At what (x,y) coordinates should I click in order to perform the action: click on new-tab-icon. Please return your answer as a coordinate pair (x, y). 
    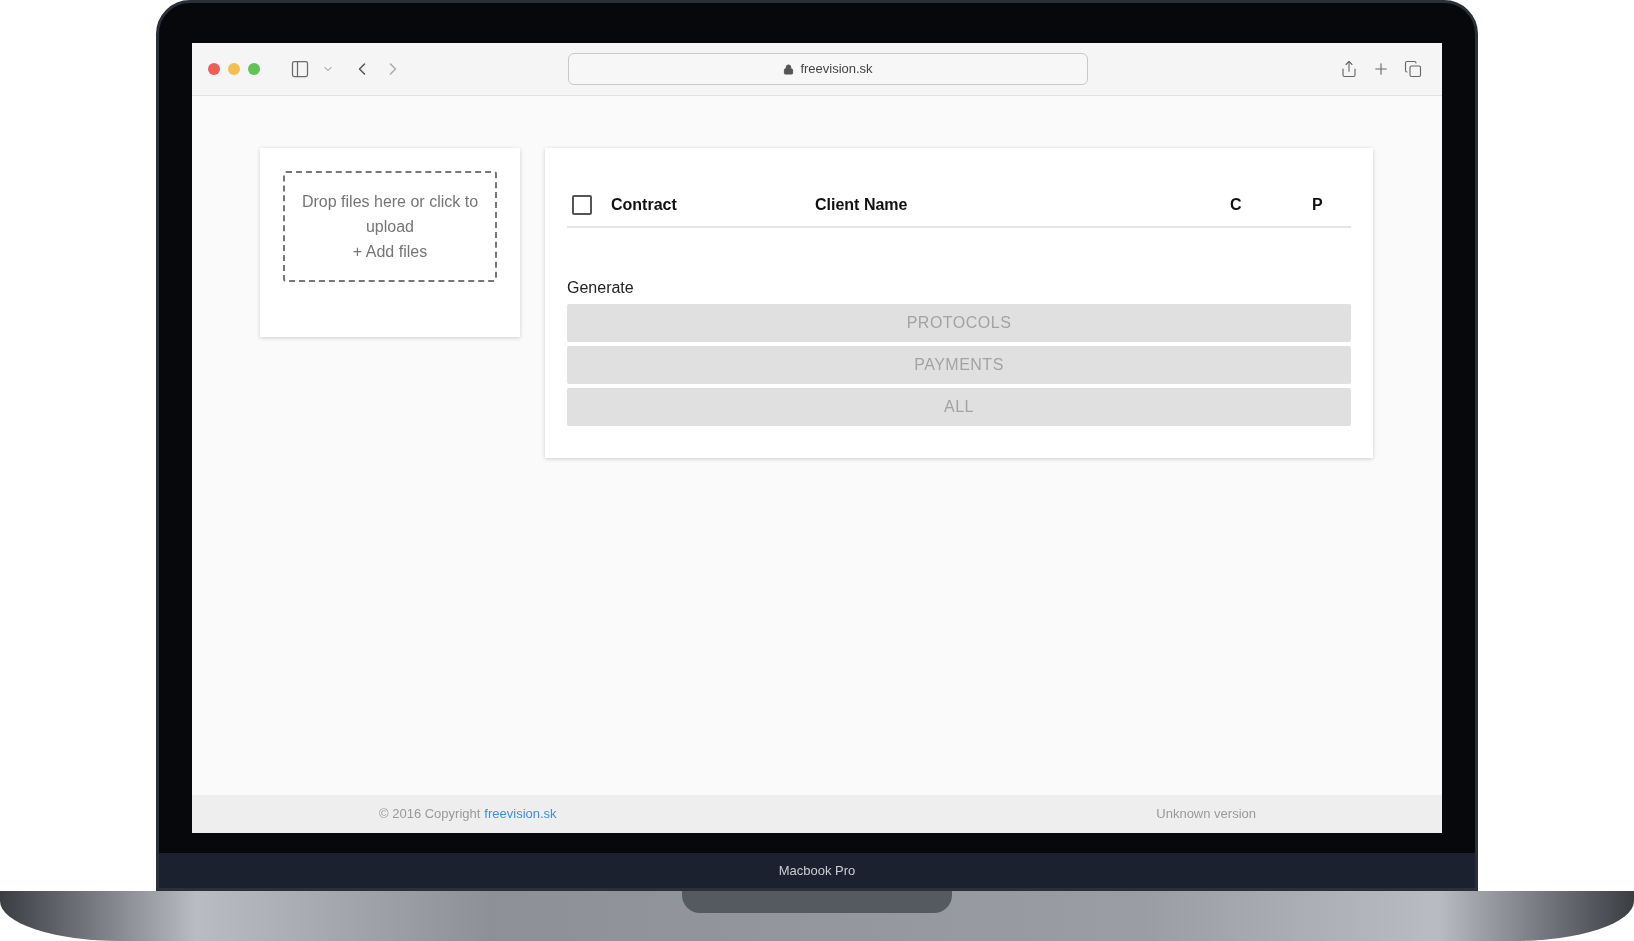
    Looking at the image, I should click on (1381, 69).